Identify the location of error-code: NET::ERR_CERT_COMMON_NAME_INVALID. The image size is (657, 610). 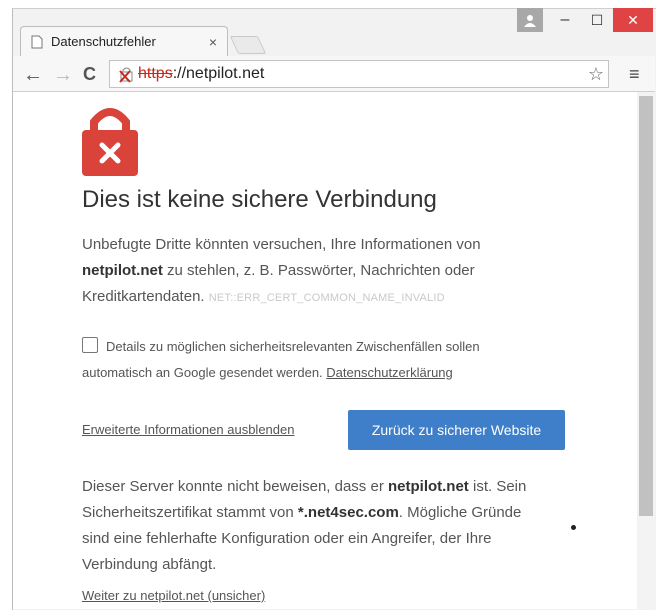
(327, 298).